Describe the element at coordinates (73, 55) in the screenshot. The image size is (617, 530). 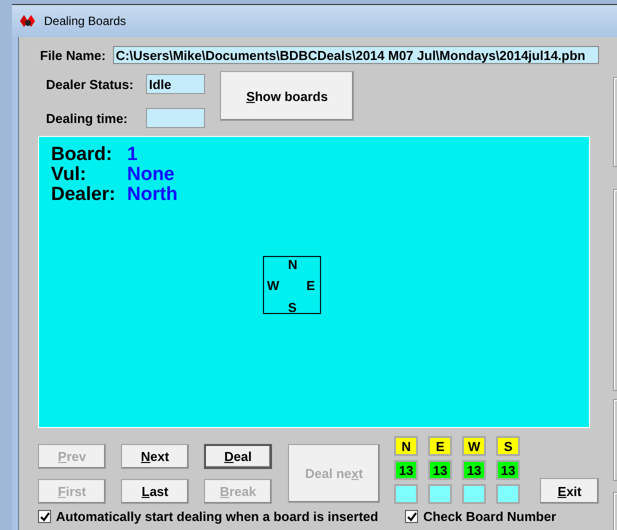
I see `file-name-label: File Name:` at that location.